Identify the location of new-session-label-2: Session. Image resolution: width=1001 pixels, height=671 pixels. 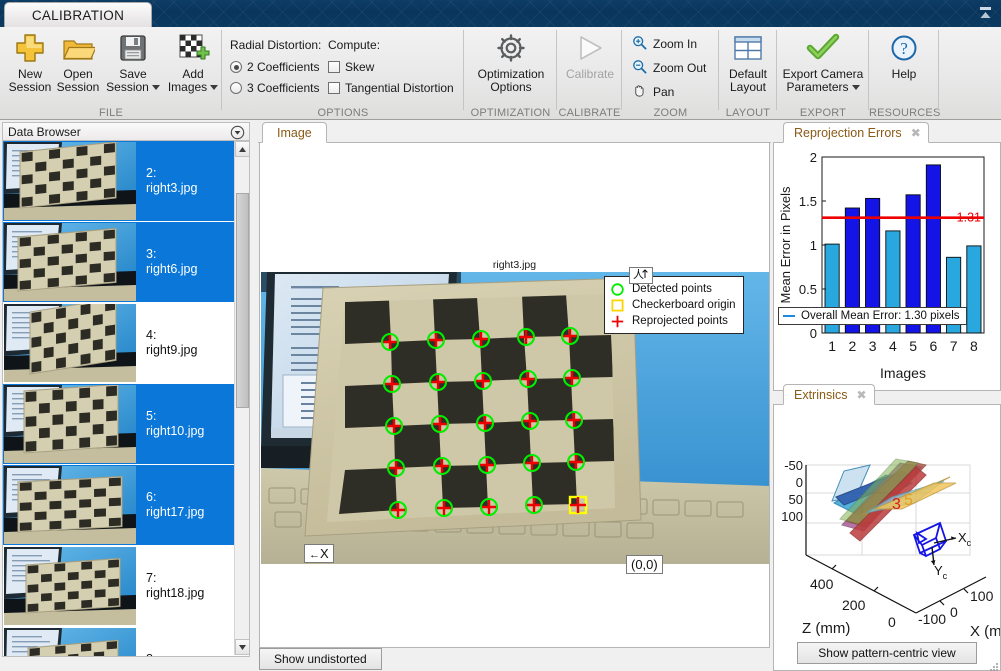
(30, 87).